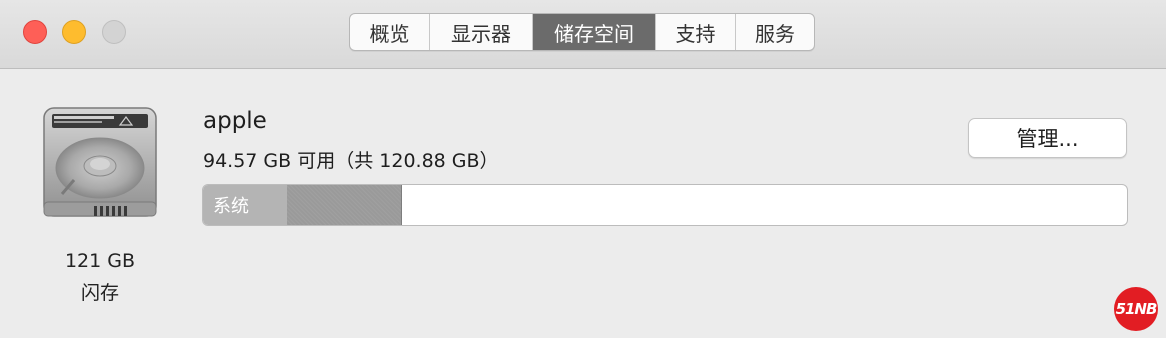 The height and width of the screenshot is (338, 1166). What do you see at coordinates (100, 162) in the screenshot?
I see `hard-drive-icon` at bounding box center [100, 162].